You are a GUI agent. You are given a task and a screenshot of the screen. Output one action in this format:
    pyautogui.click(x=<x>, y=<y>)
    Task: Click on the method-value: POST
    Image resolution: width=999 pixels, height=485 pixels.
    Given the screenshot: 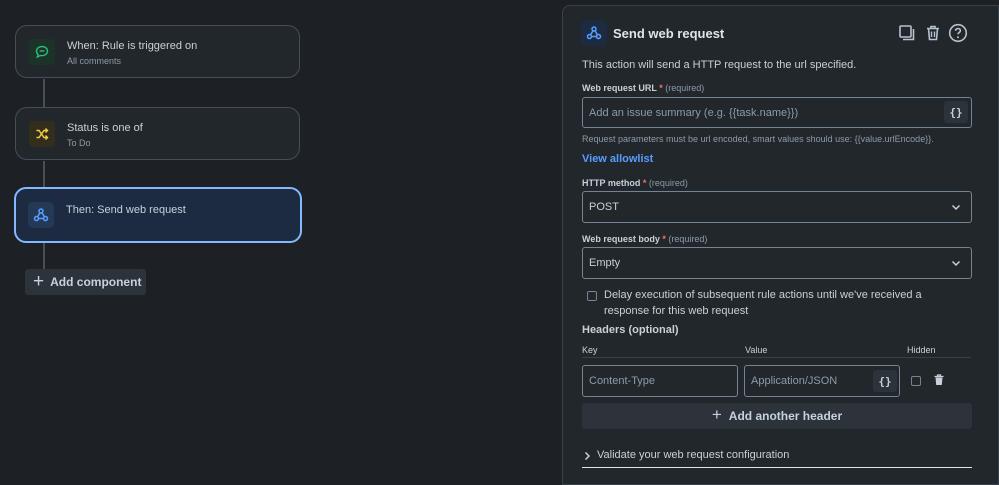 What is the action you would take?
    pyautogui.click(x=604, y=207)
    